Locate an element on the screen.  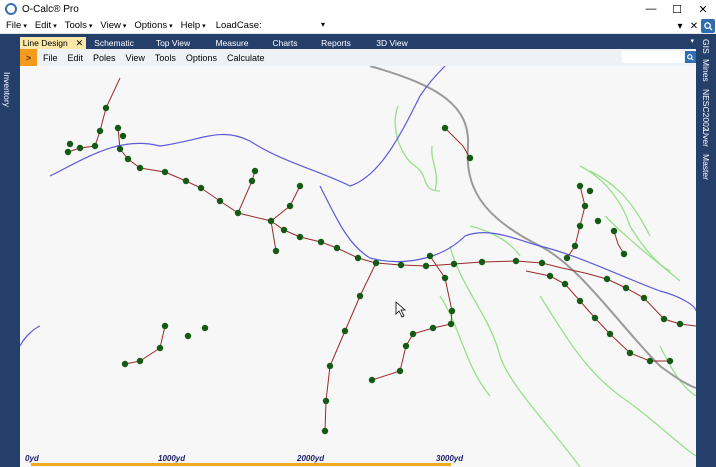
sub-menu-poles: Poles is located at coordinates (104, 58).